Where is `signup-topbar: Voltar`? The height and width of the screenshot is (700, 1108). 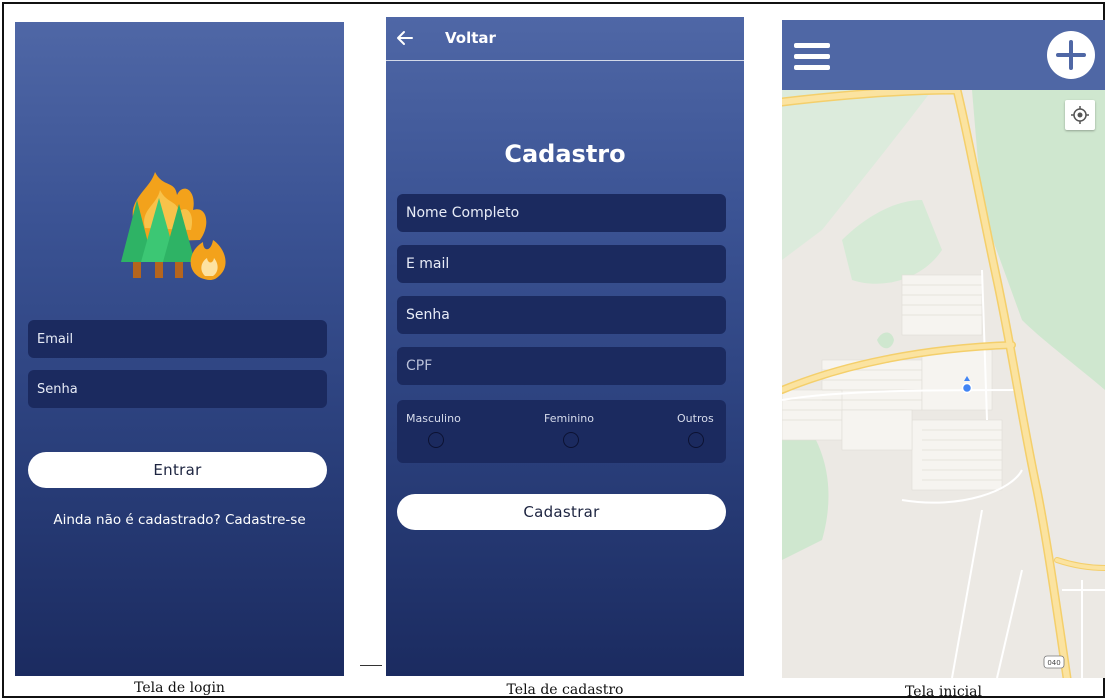
signup-topbar: Voltar is located at coordinates (565, 39).